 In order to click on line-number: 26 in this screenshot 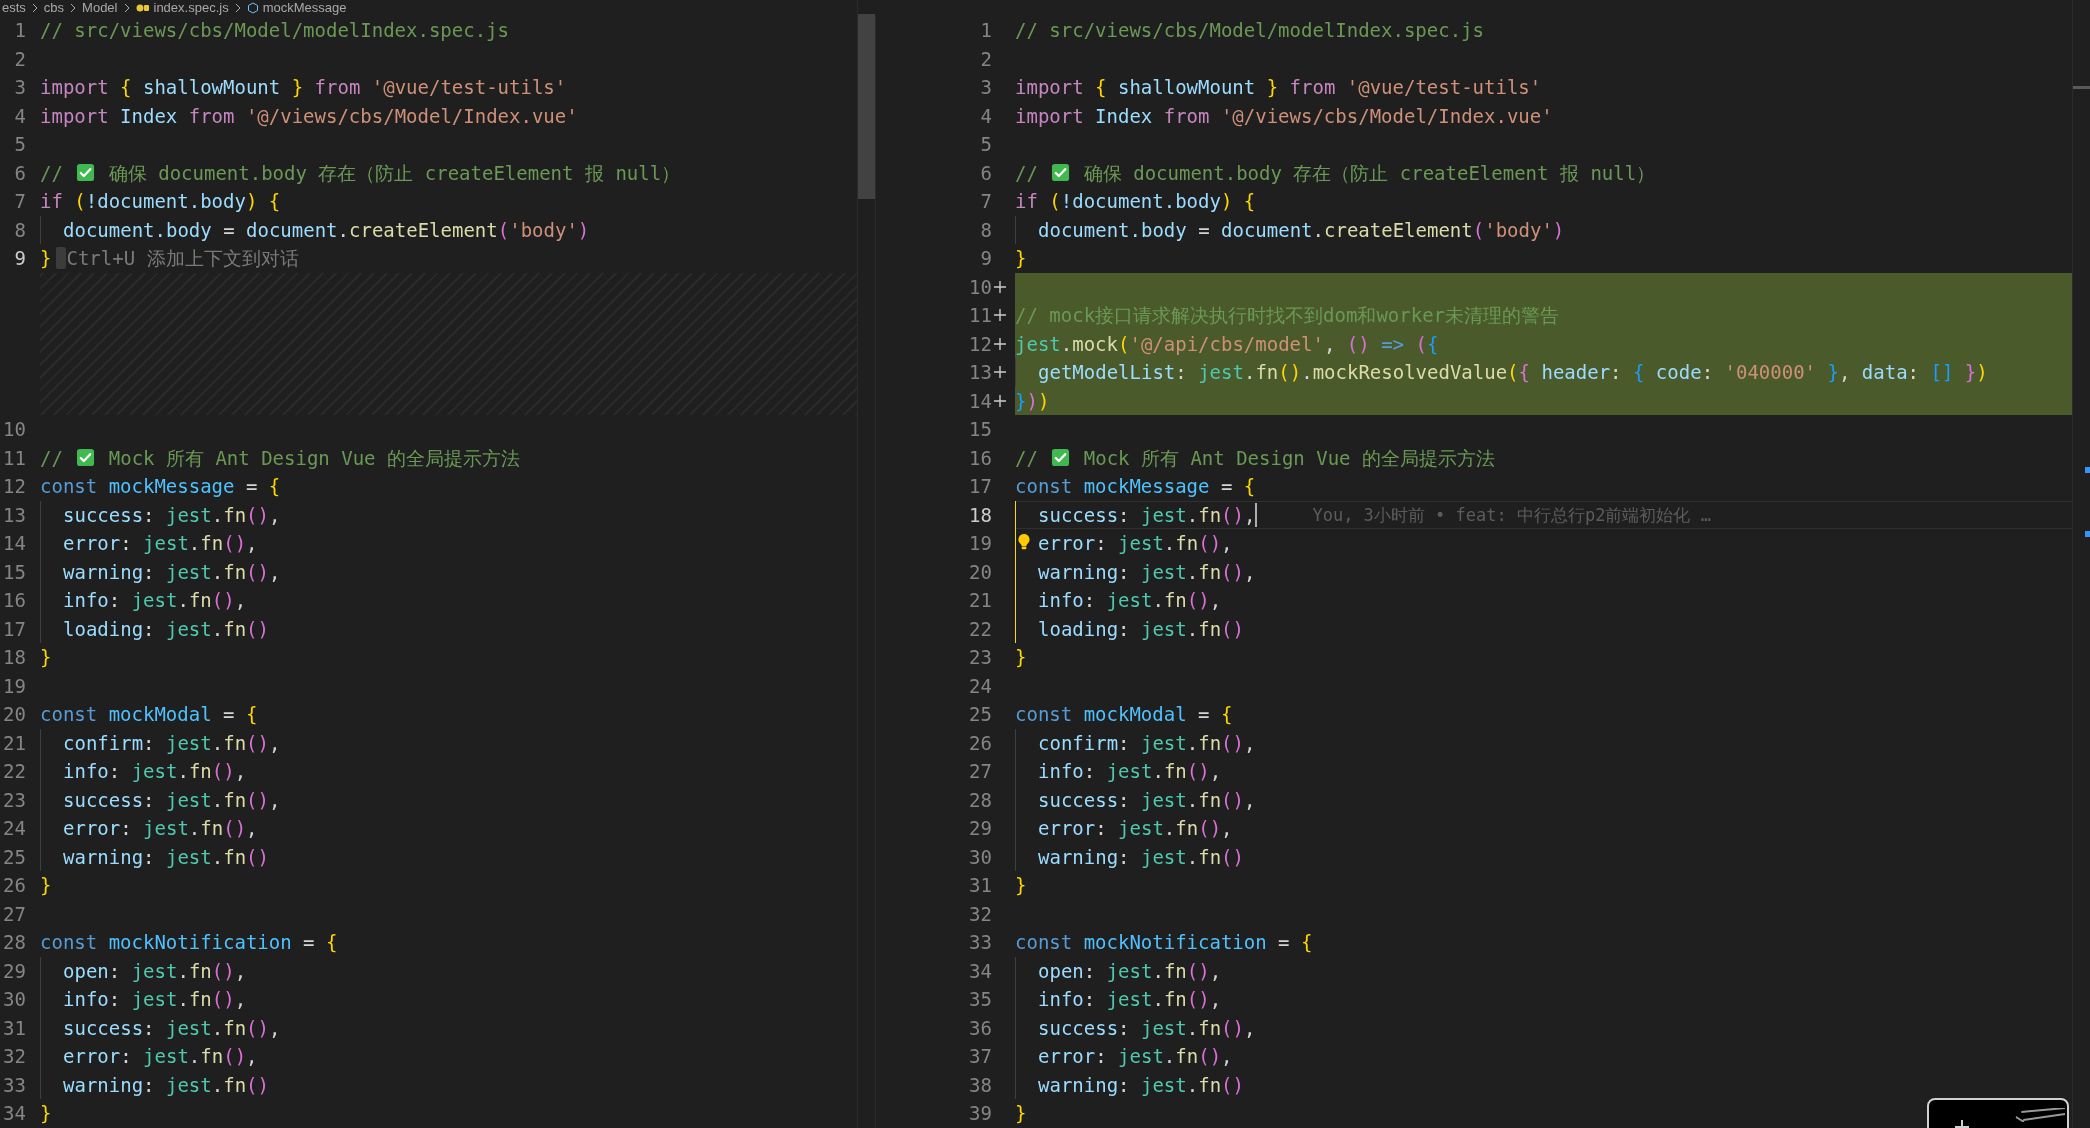, I will do `click(14, 885)`.